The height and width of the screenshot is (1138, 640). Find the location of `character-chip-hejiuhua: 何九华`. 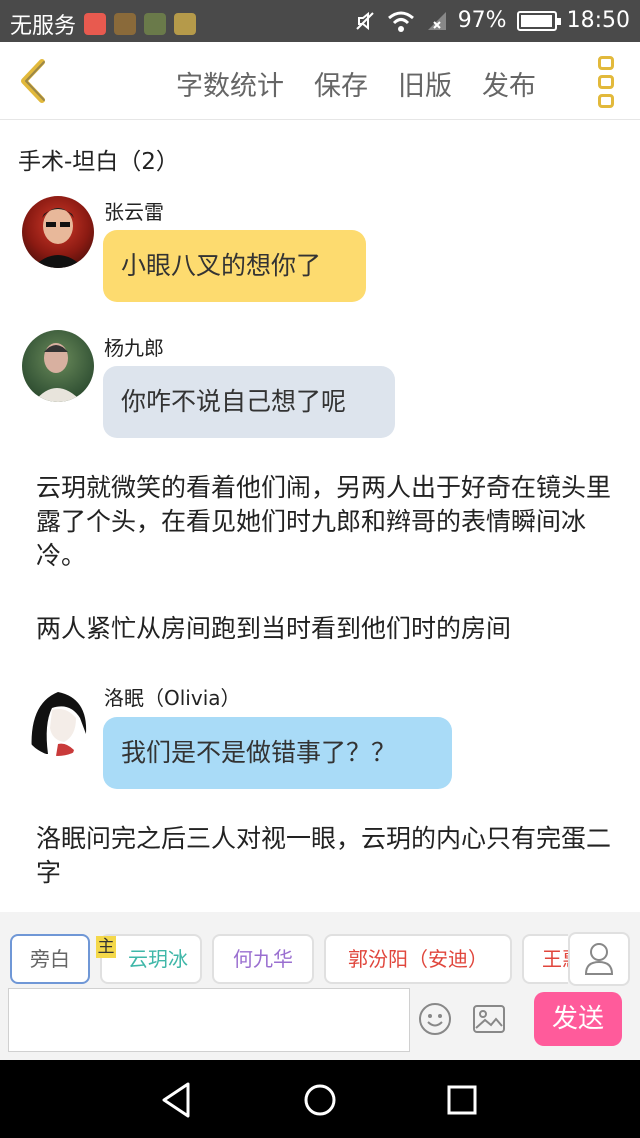

character-chip-hejiuhua: 何九华 is located at coordinates (263, 959).